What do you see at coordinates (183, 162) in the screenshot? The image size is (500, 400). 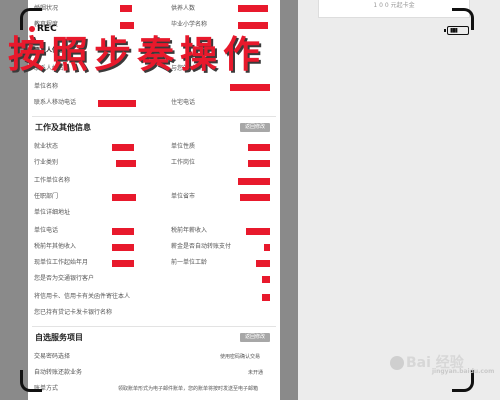 I see `field-label-position: 工作岗位` at bounding box center [183, 162].